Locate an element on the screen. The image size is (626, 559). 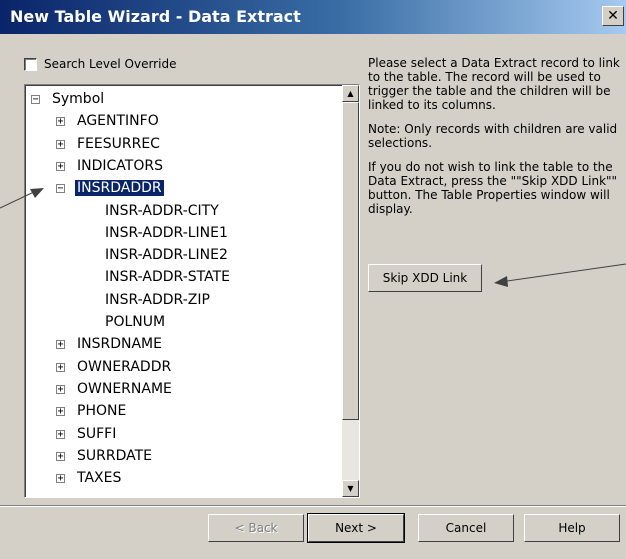
button-separator is located at coordinates (313, 506).